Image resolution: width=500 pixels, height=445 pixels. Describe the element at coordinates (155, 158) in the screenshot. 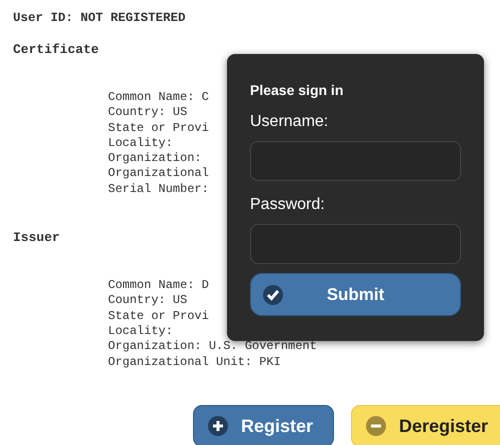

I see `field-line: Organization:` at that location.